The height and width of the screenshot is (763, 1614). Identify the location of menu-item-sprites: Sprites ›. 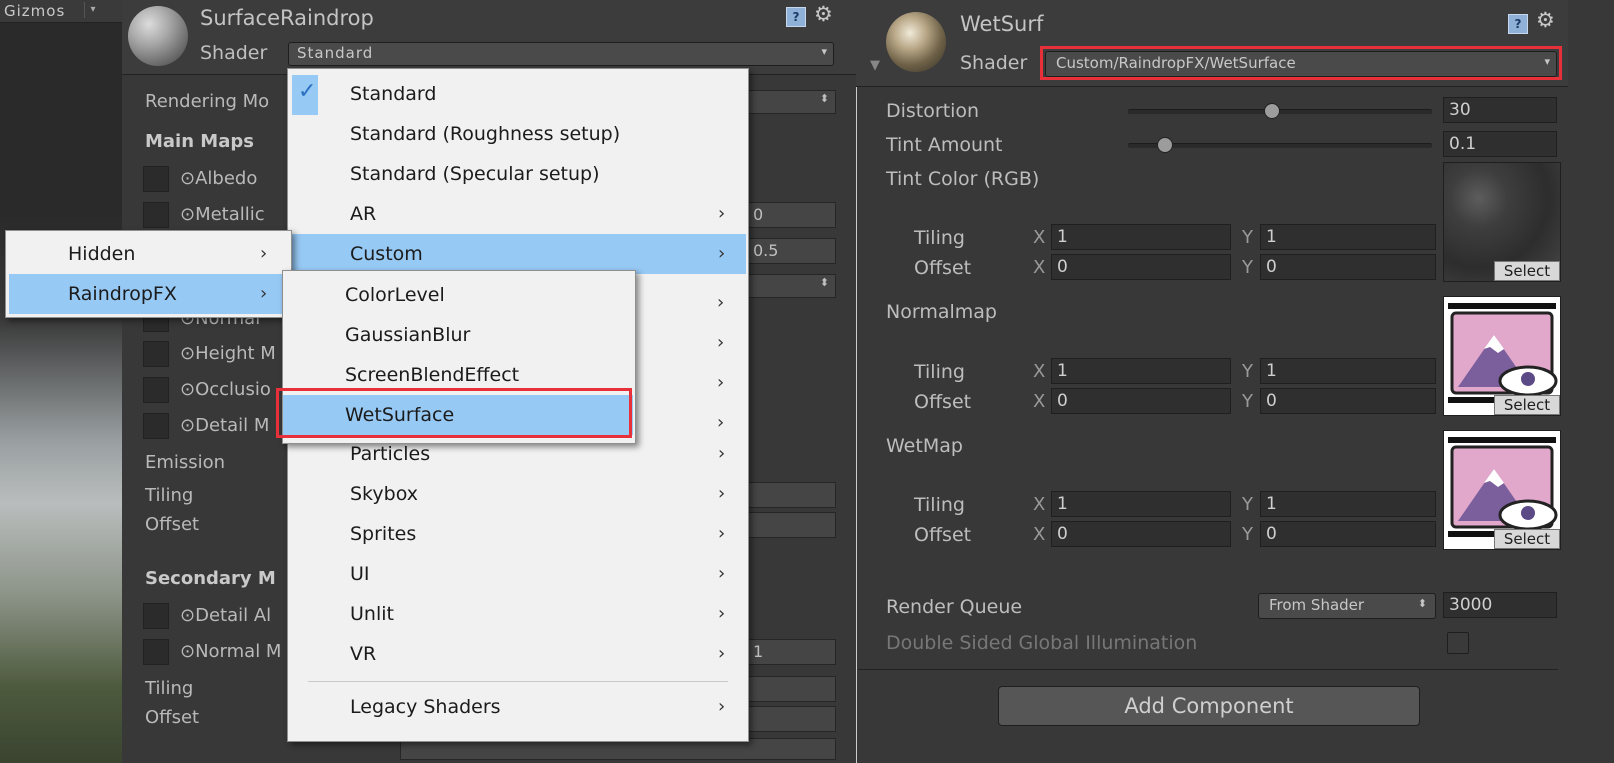
(517, 534).